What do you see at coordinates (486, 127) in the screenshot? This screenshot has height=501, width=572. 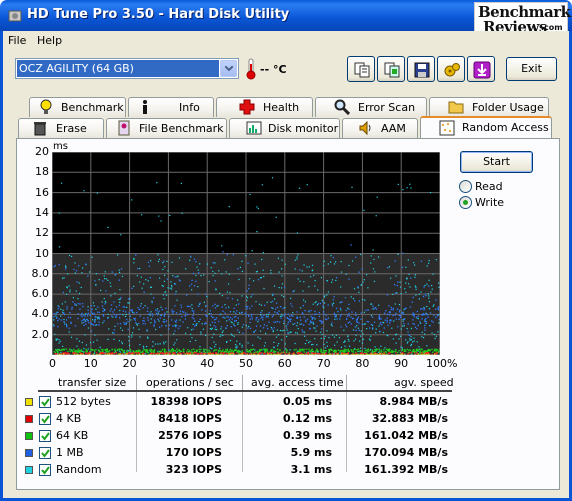 I see `tab-random-access: Random Access` at bounding box center [486, 127].